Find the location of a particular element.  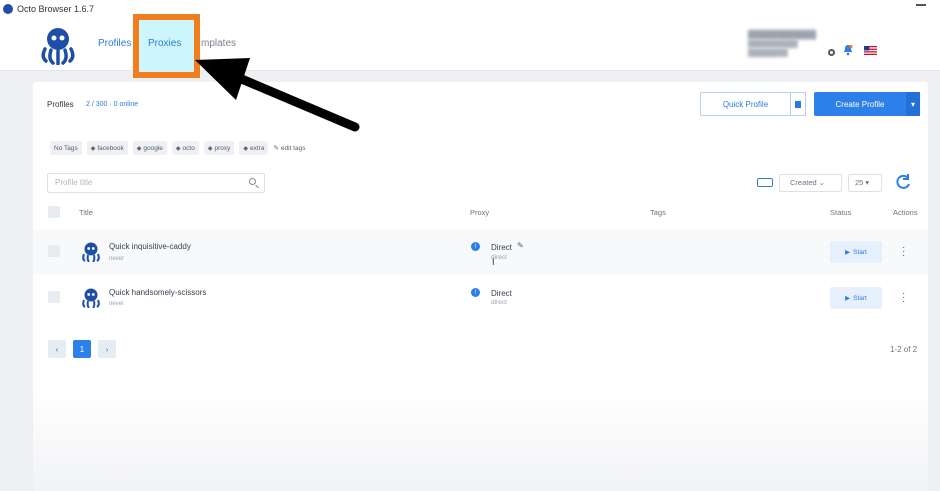

user-subscription-blurred: ██████████ is located at coordinates (773, 44).